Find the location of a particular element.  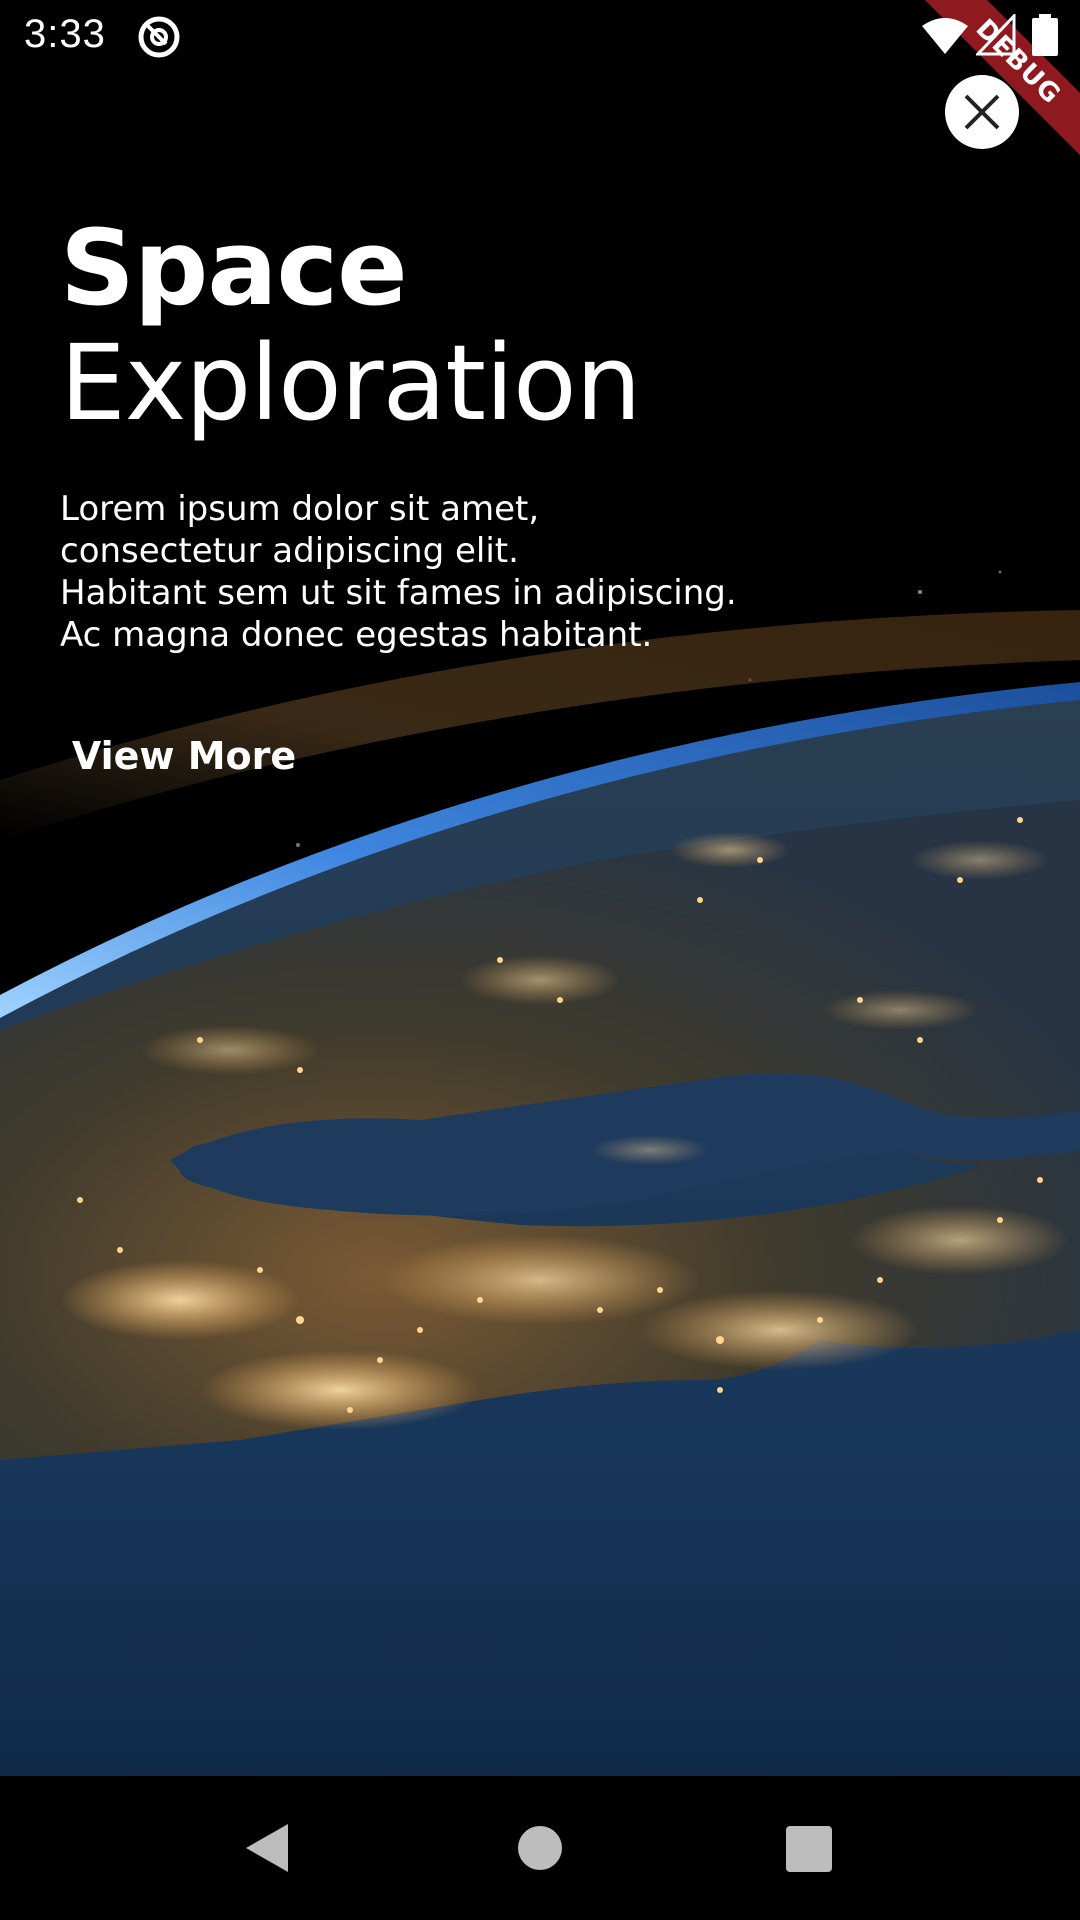

status-time: 3:33 is located at coordinates (65, 34).